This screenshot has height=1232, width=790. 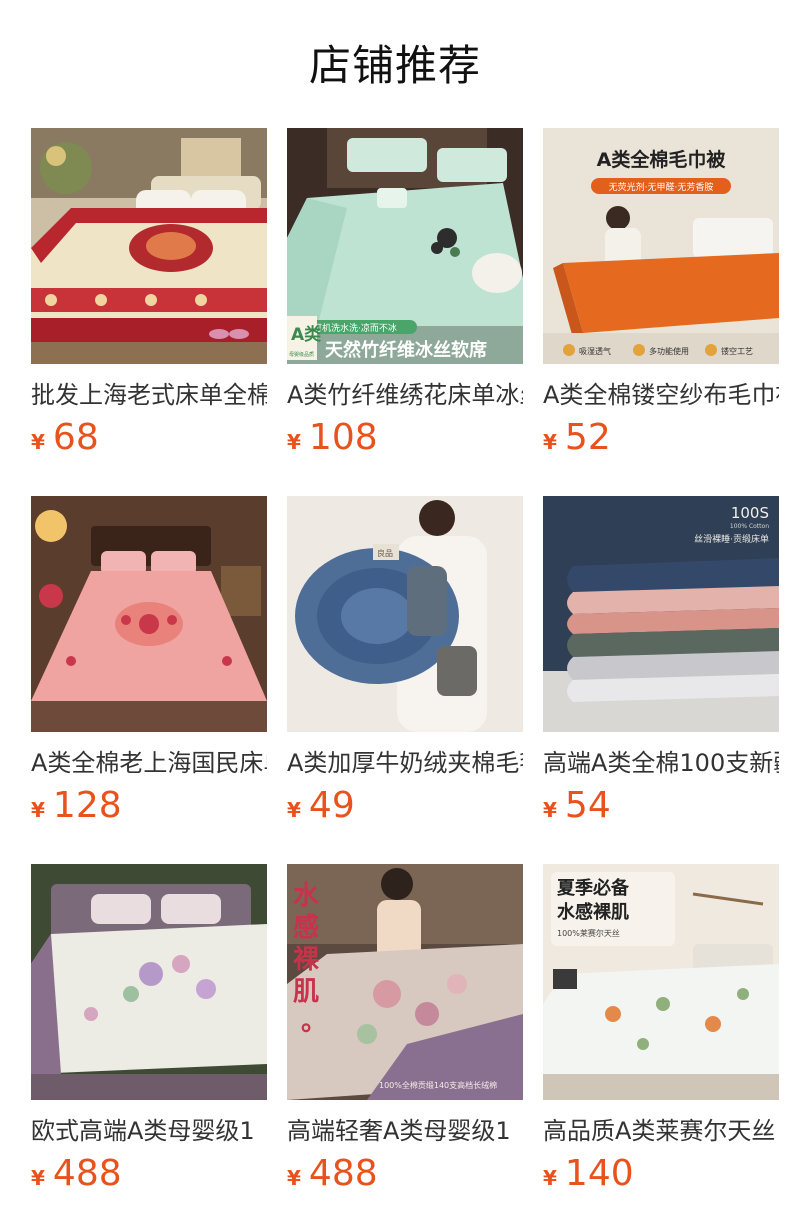 I want to click on product-title: A类竹纤维绣花床单冰丝, so click(x=405, y=395).